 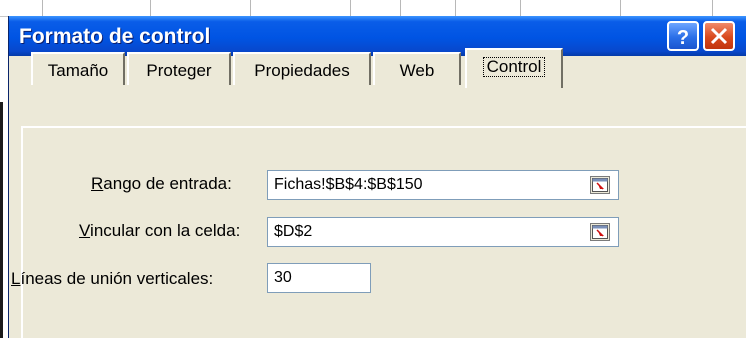 I want to click on tab-label: Tamaño, so click(x=78, y=70).